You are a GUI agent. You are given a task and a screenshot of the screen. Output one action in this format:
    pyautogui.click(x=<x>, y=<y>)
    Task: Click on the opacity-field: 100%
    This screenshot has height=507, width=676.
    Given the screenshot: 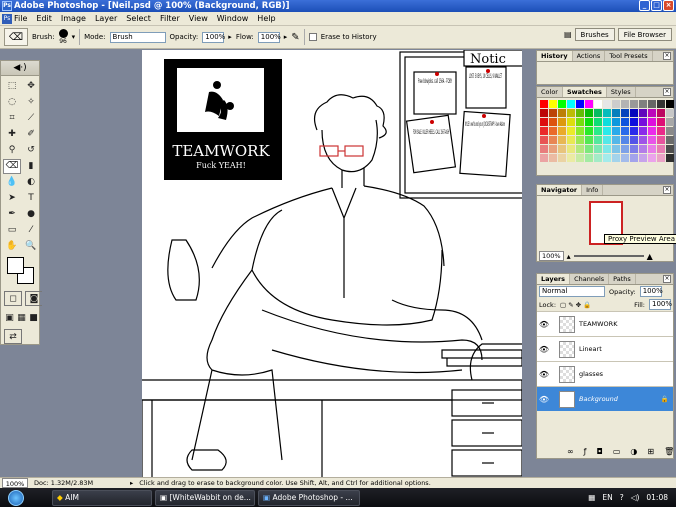 What is the action you would take?
    pyautogui.click(x=213, y=37)
    